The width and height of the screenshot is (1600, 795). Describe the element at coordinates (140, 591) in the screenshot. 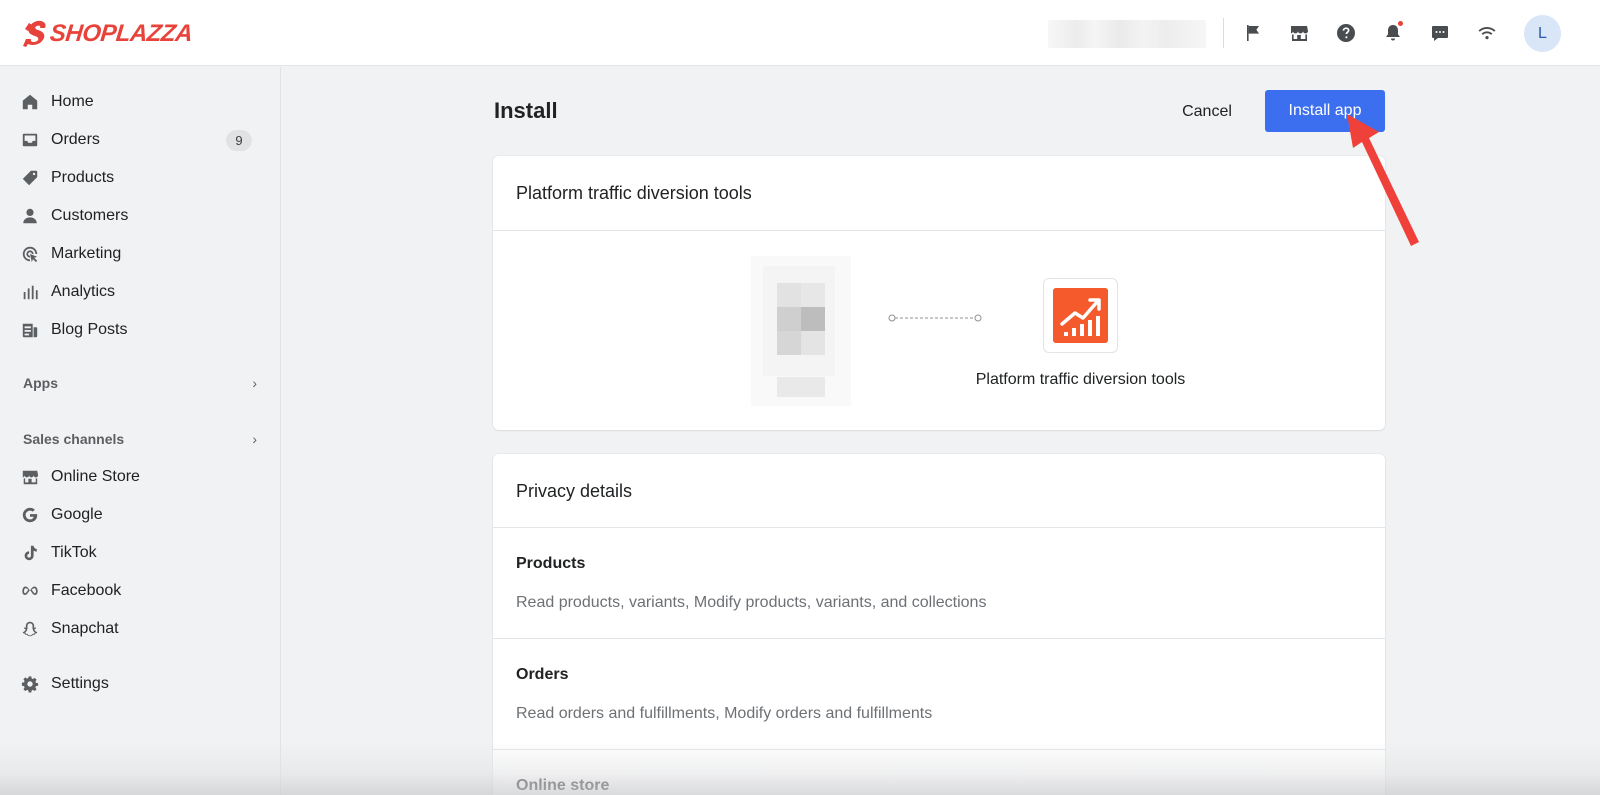

I see `sidebar-item-facebook: Facebook` at that location.